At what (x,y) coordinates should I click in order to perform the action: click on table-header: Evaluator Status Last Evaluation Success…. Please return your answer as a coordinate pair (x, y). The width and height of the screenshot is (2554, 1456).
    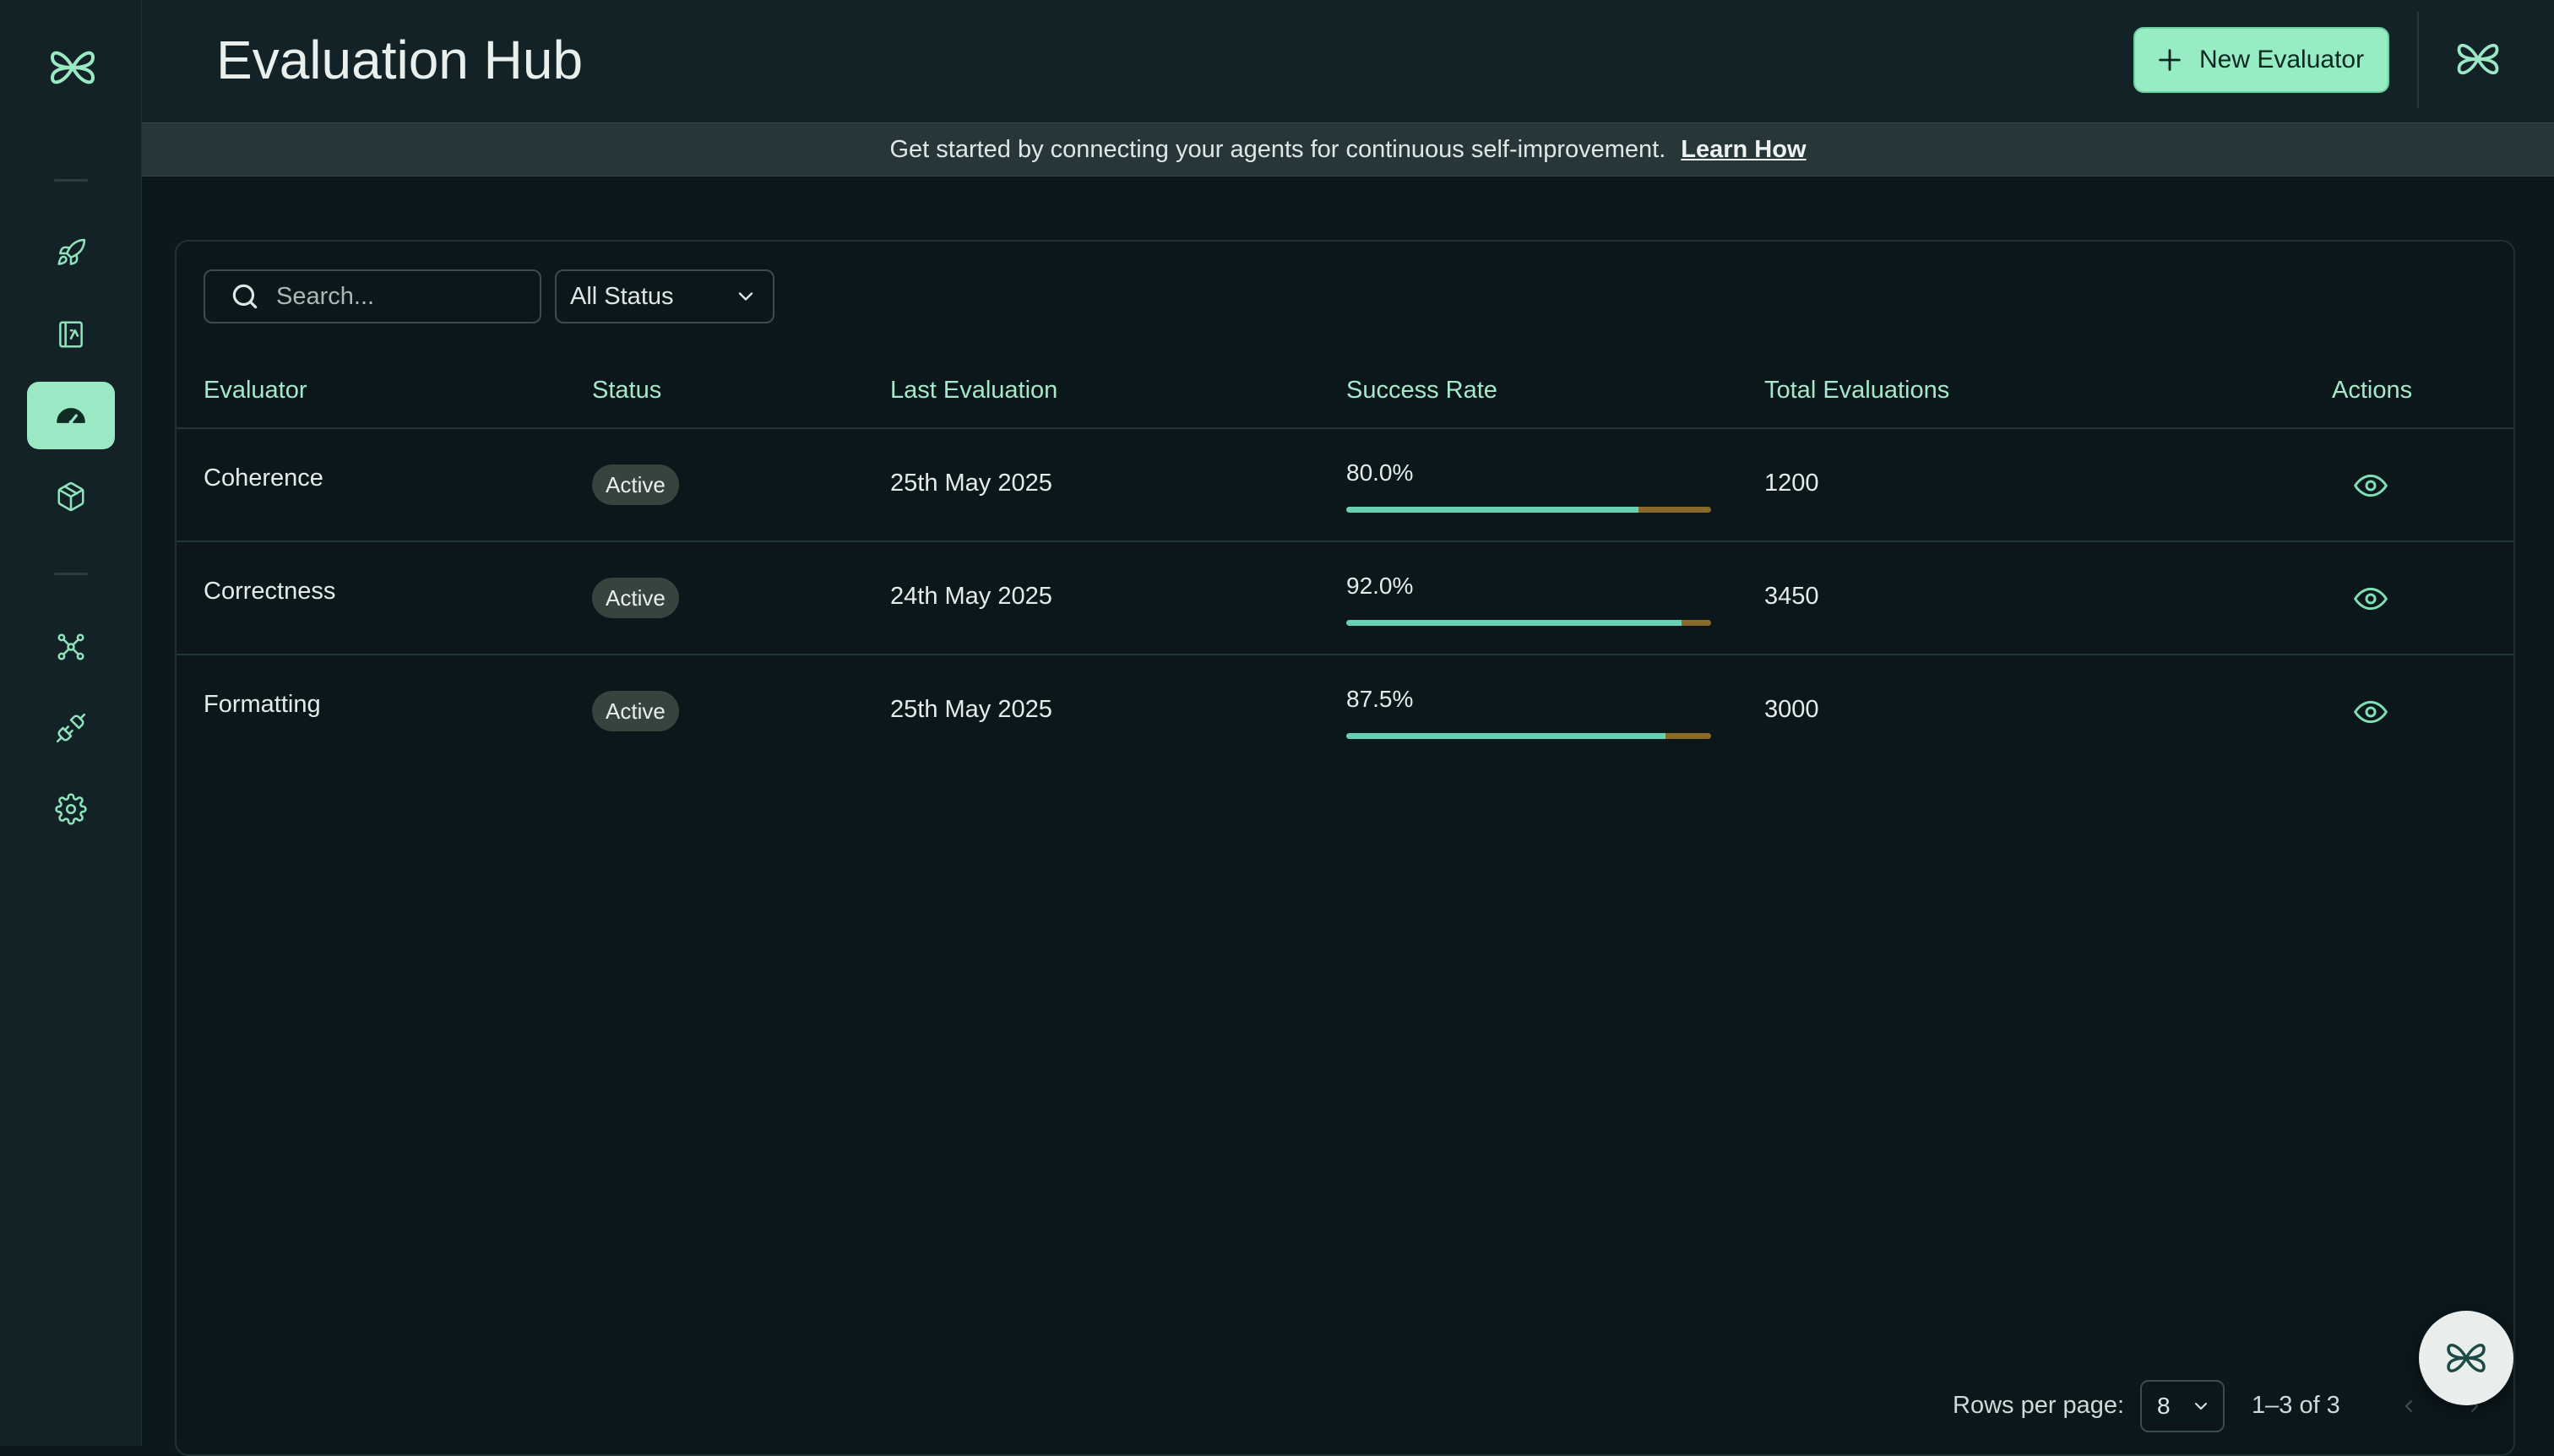
    Looking at the image, I should click on (1345, 398).